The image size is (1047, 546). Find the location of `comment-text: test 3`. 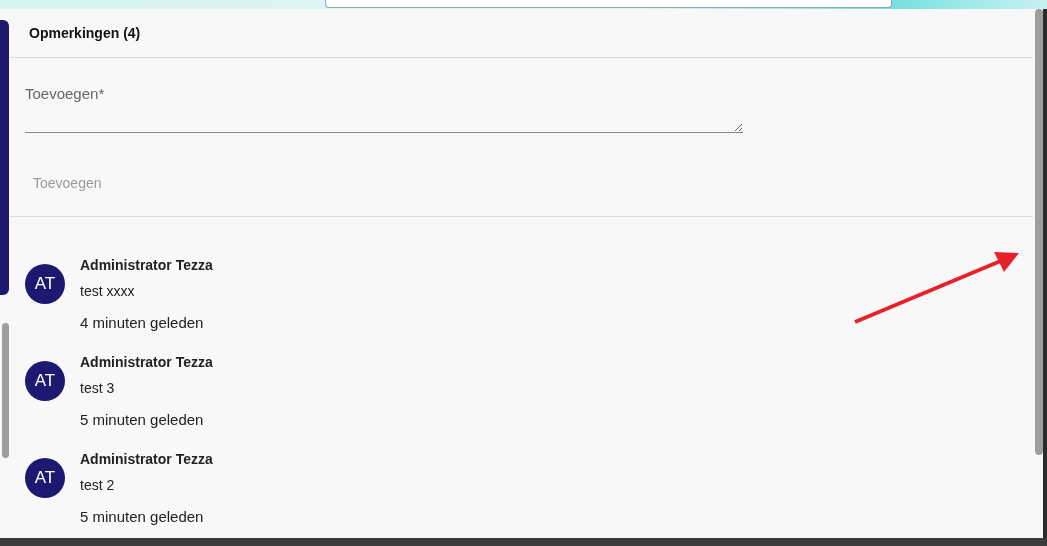

comment-text: test 3 is located at coordinates (98, 388).